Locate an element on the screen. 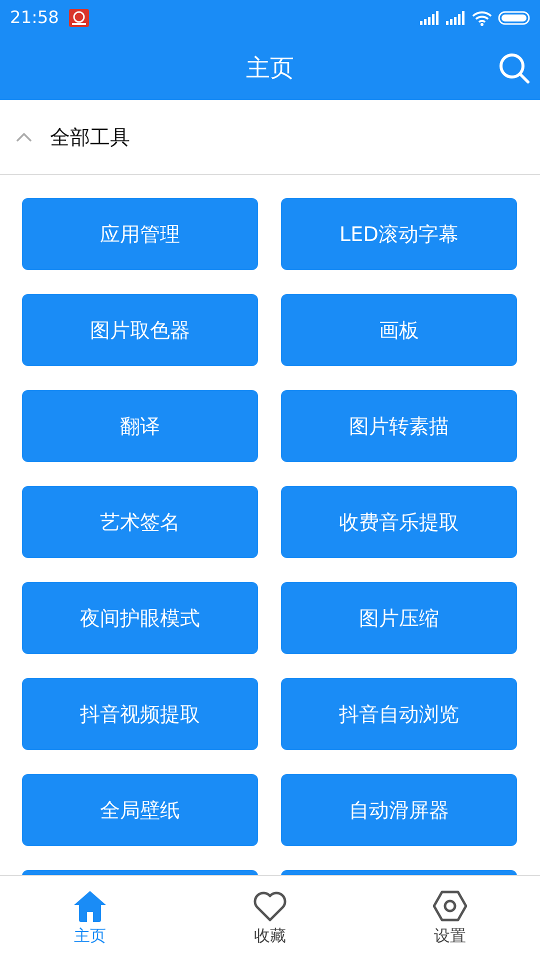 This screenshot has width=540, height=960. wifi-icon is located at coordinates (482, 18).